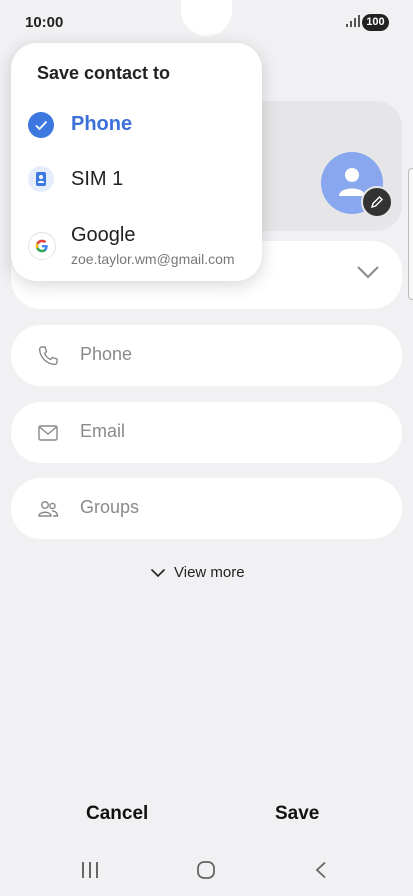 Image resolution: width=413 pixels, height=896 pixels. Describe the element at coordinates (90, 870) in the screenshot. I see `recent-apps-icon` at that location.